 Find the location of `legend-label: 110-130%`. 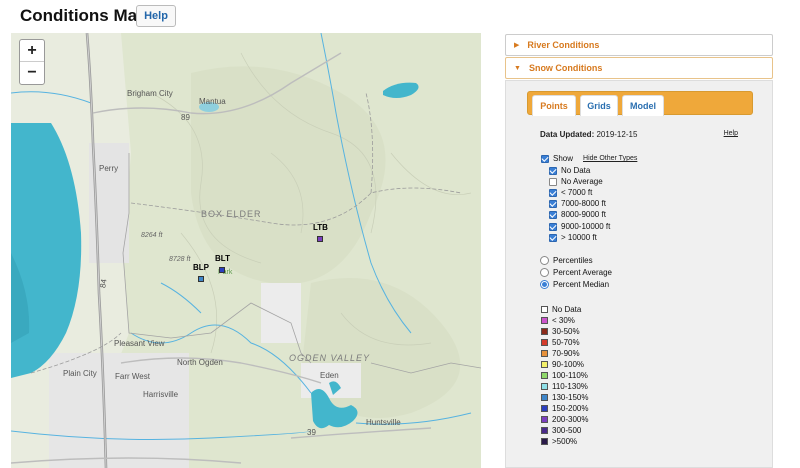

legend-label: 110-130% is located at coordinates (570, 386).